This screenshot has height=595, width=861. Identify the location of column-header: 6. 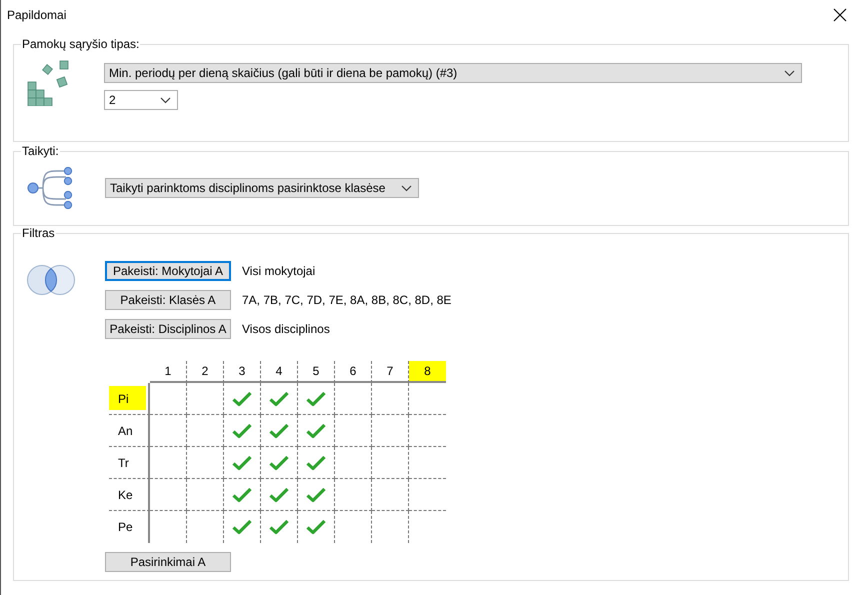
(353, 372).